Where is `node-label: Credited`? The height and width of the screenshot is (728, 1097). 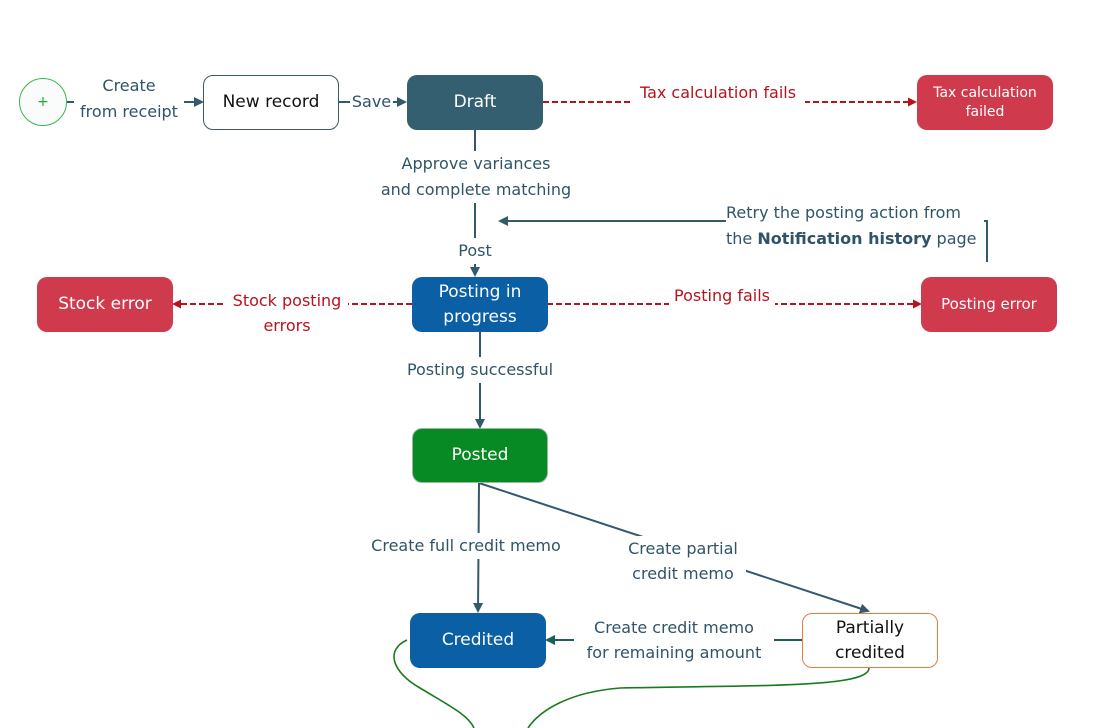 node-label: Credited is located at coordinates (478, 640).